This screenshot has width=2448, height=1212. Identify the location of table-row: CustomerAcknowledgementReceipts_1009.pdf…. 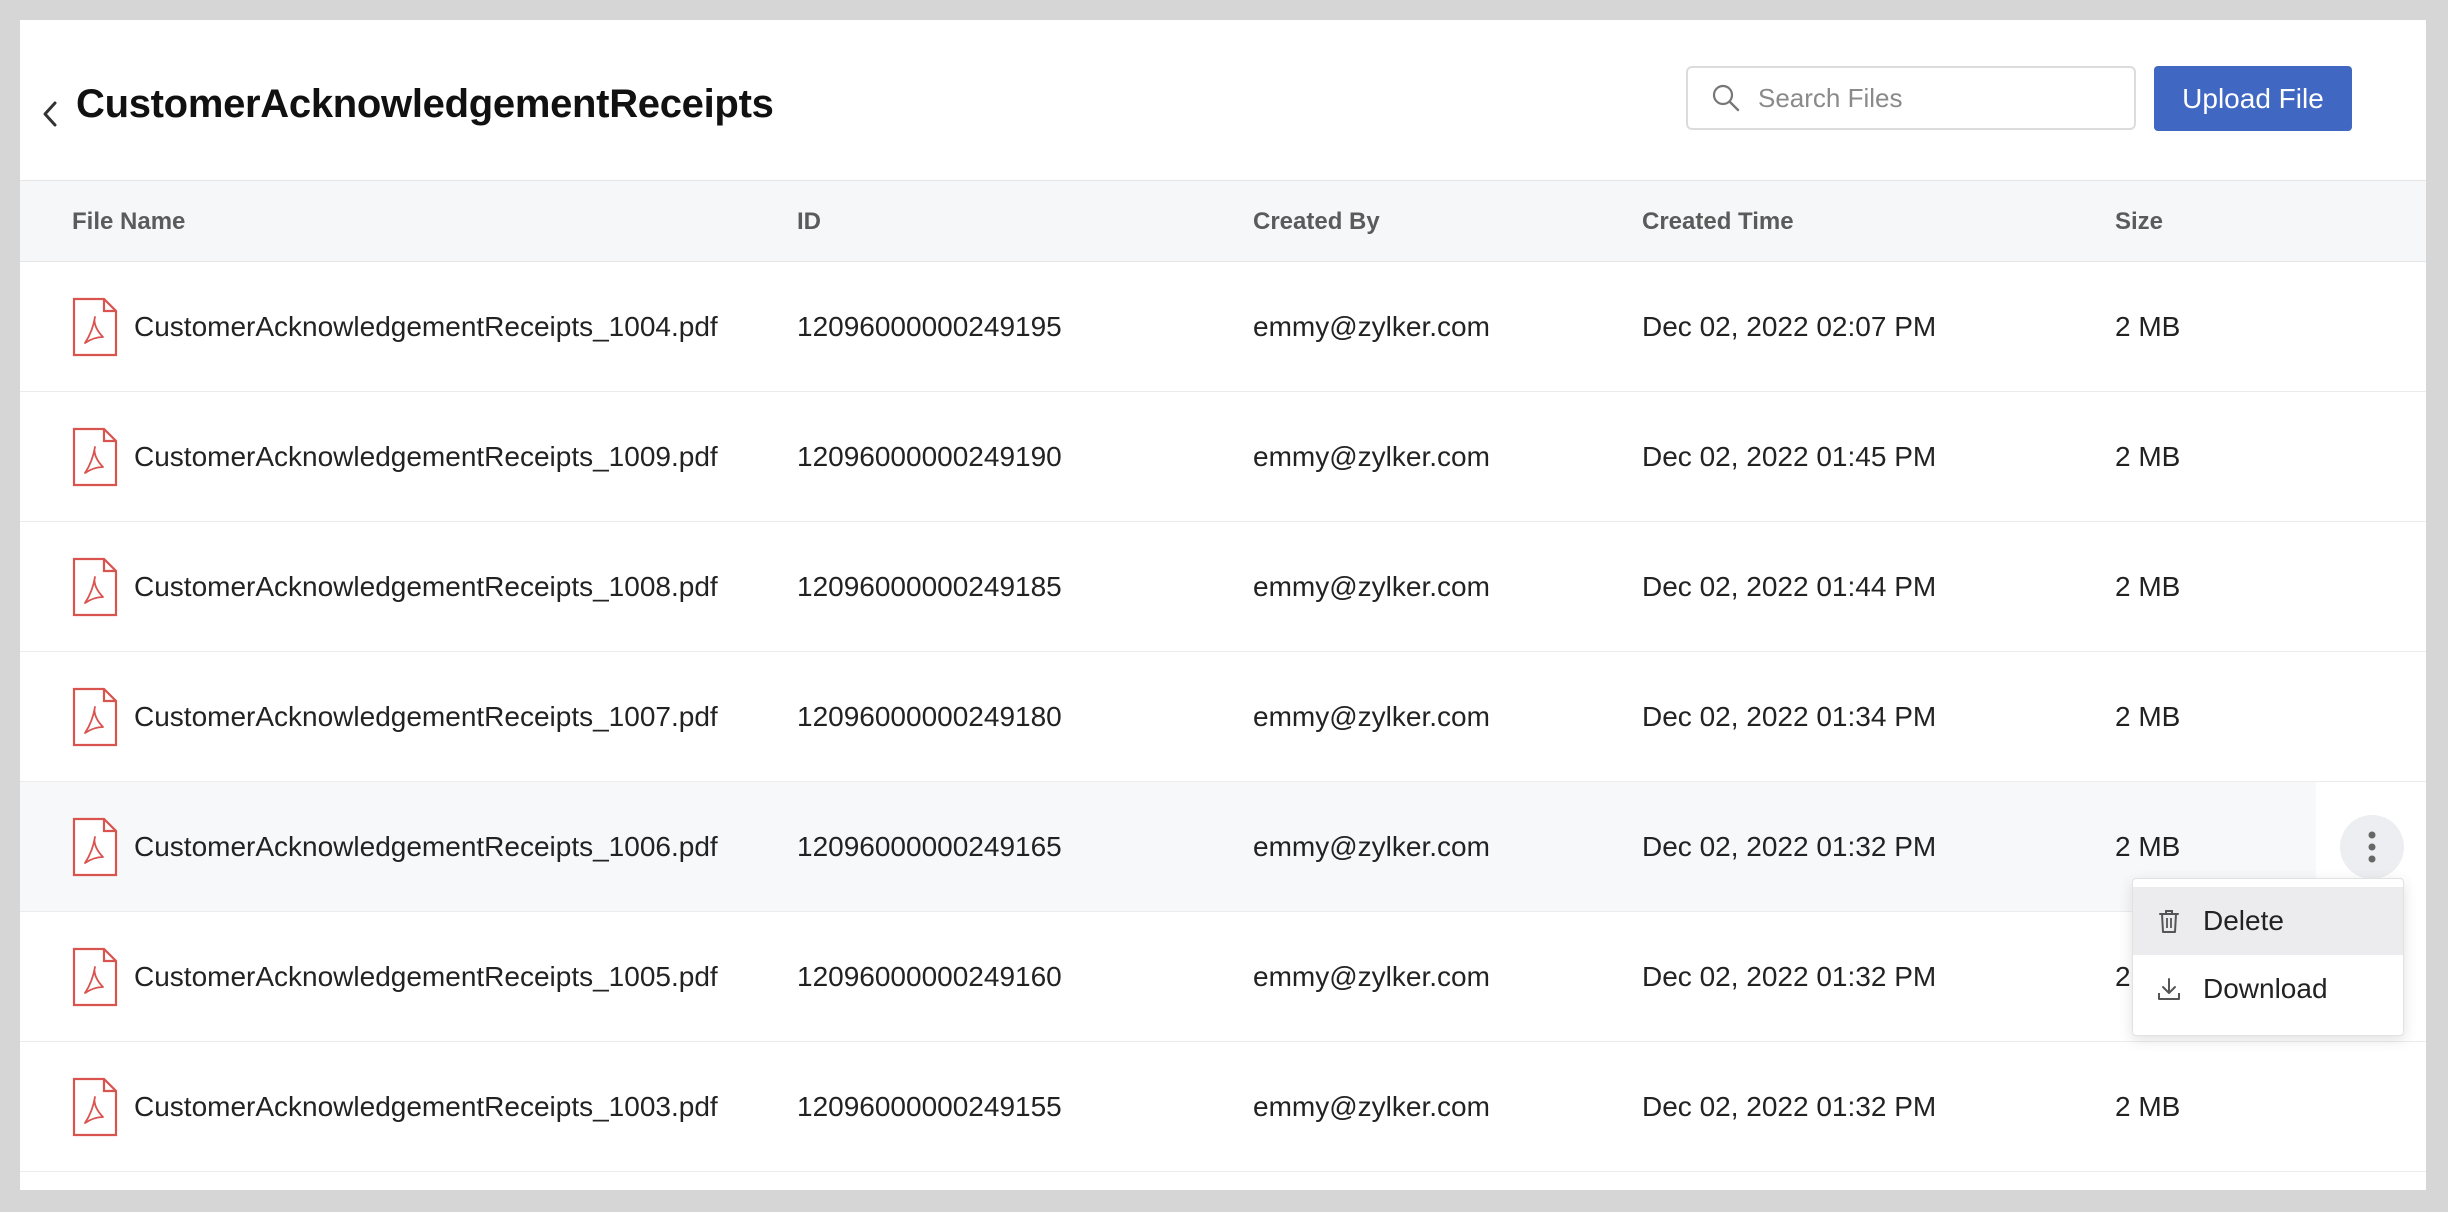
(1223, 457).